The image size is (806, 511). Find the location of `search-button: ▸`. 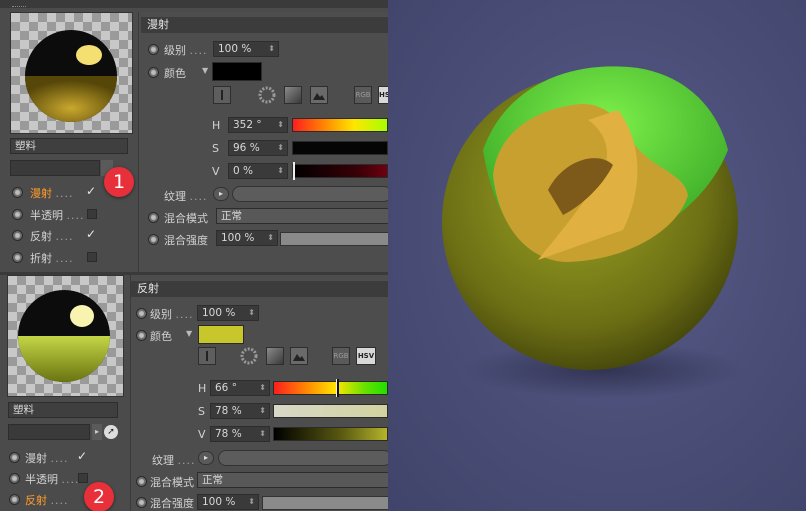

search-button: ▸ is located at coordinates (97, 432).